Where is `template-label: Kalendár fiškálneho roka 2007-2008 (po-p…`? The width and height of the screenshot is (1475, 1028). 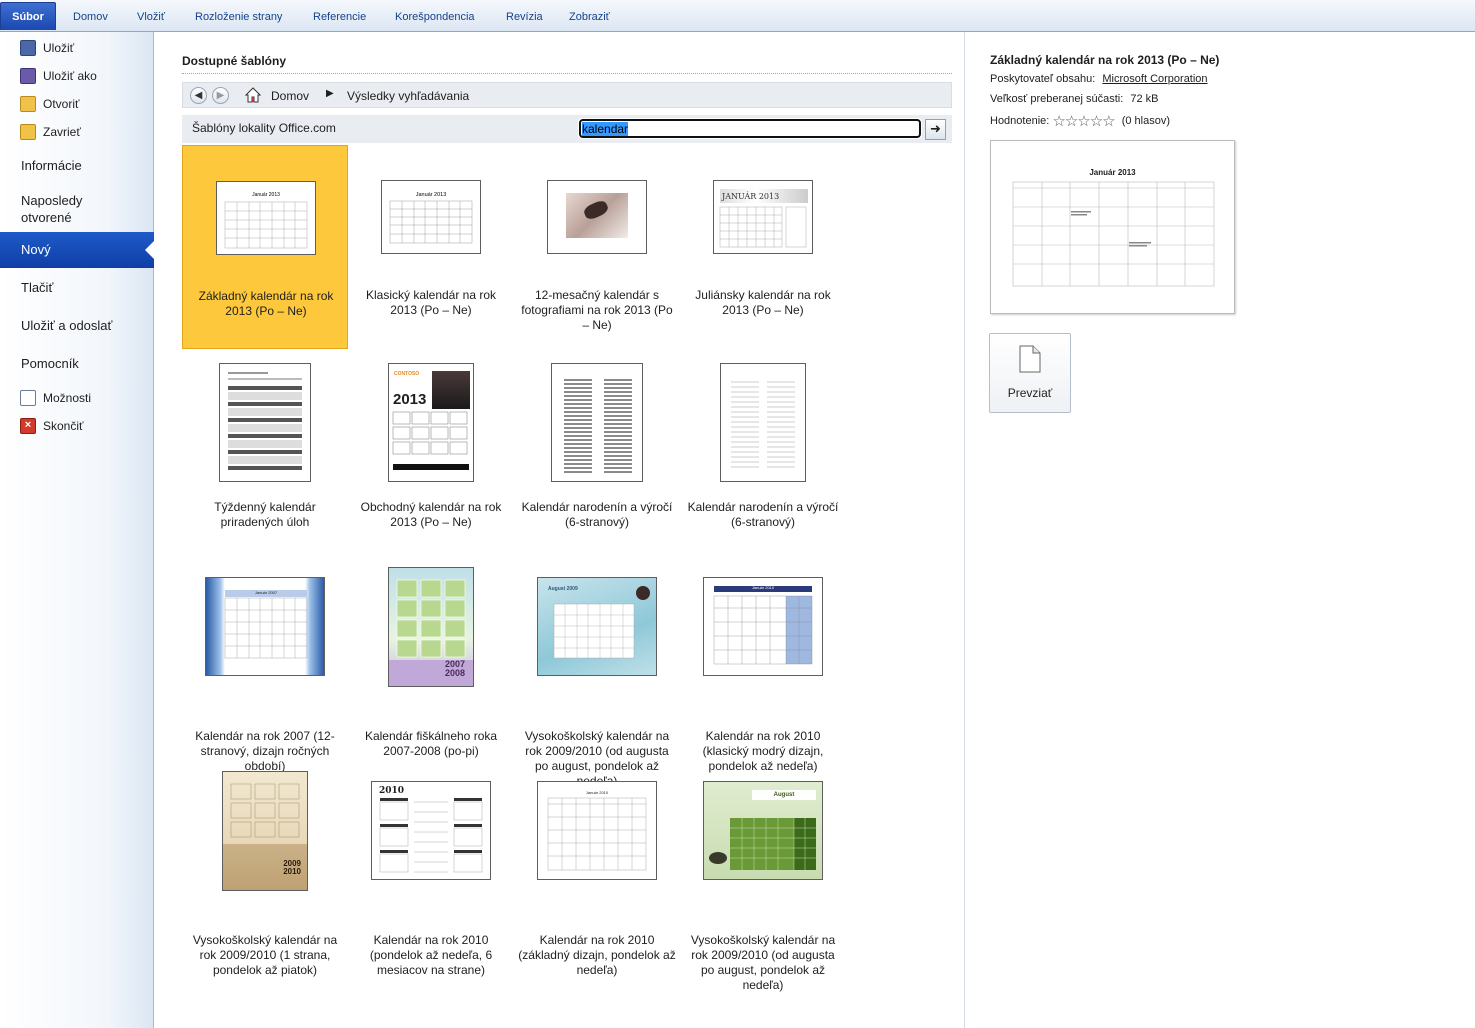
template-label: Kalendár fiškálneho roka 2007-2008 (po-p… is located at coordinates (431, 743).